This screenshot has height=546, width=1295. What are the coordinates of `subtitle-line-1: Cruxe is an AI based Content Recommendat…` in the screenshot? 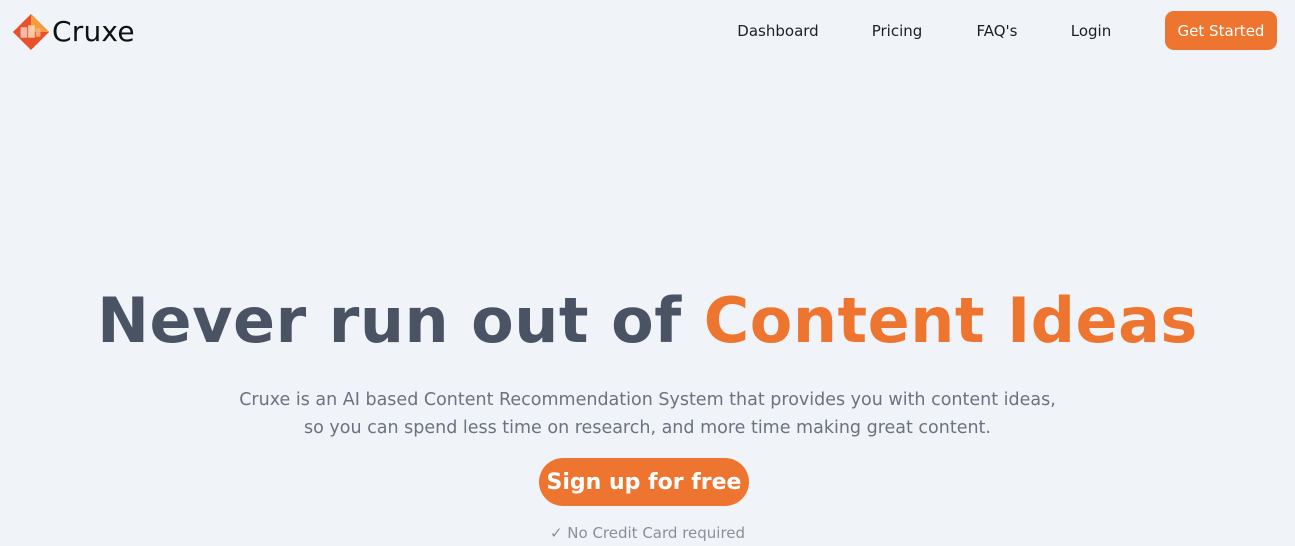 It's located at (647, 400).